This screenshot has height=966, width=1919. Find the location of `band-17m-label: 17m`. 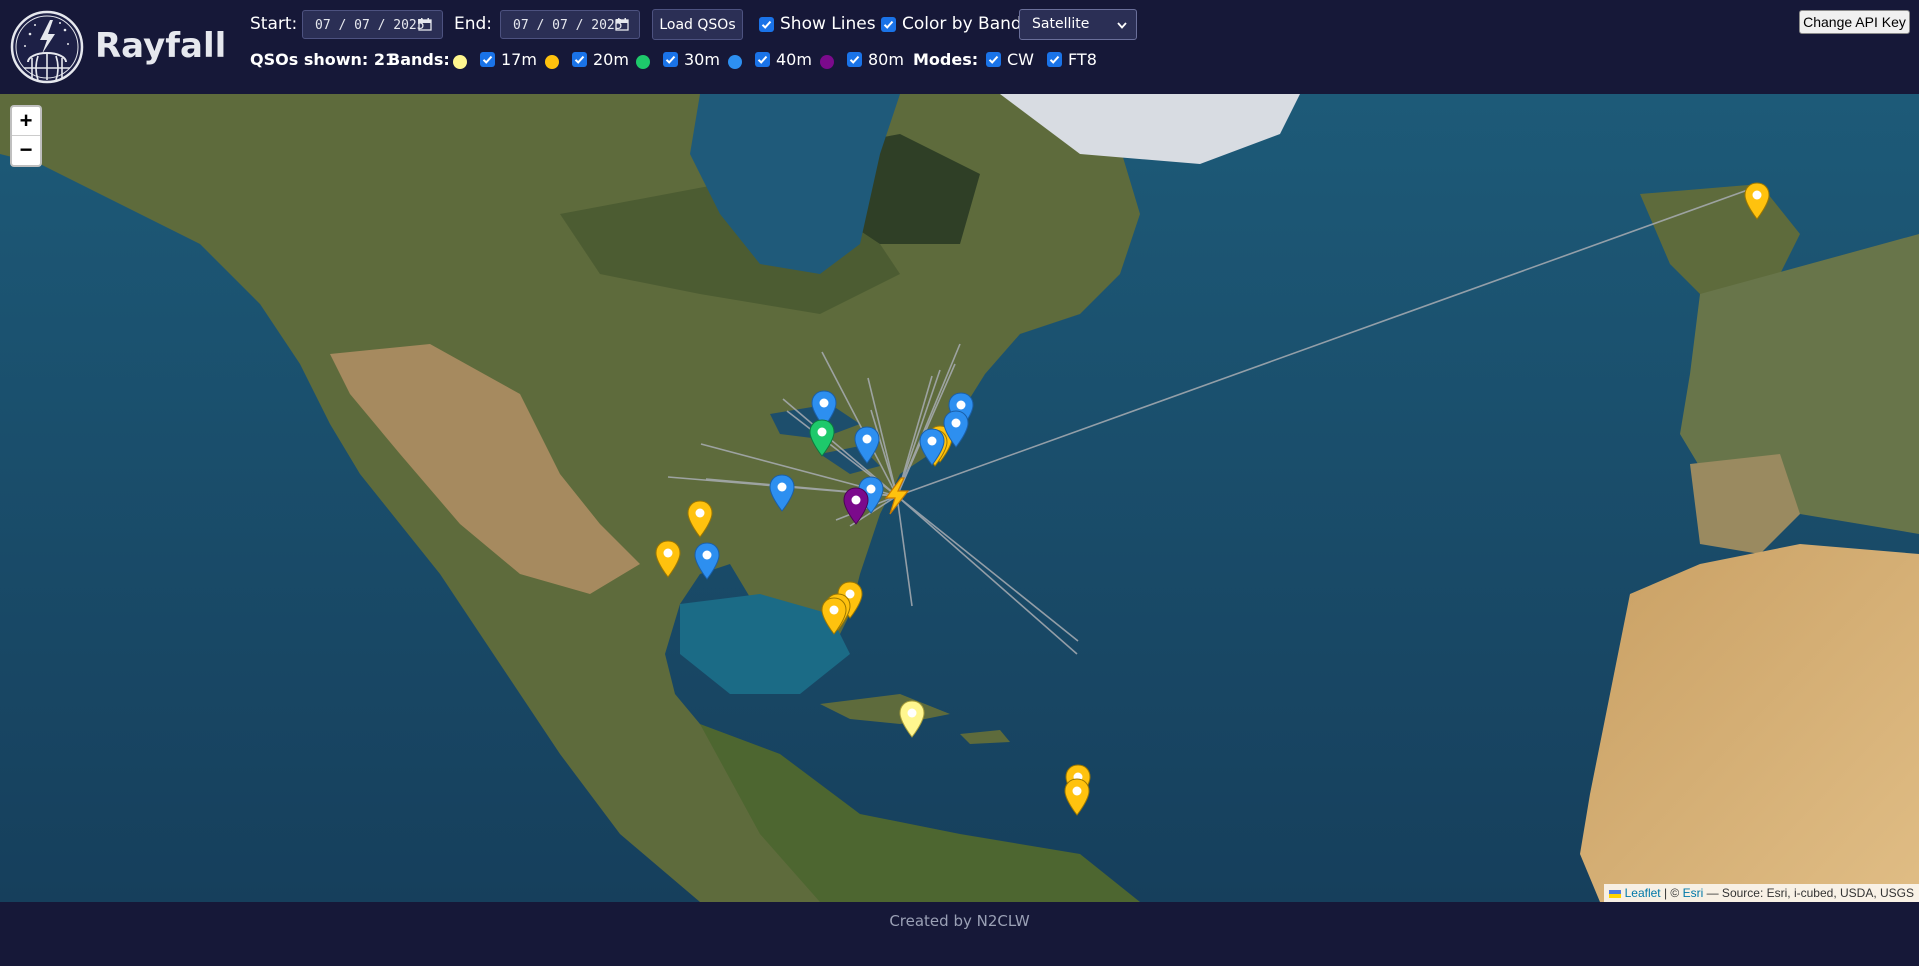

band-17m-label: 17m is located at coordinates (519, 59).